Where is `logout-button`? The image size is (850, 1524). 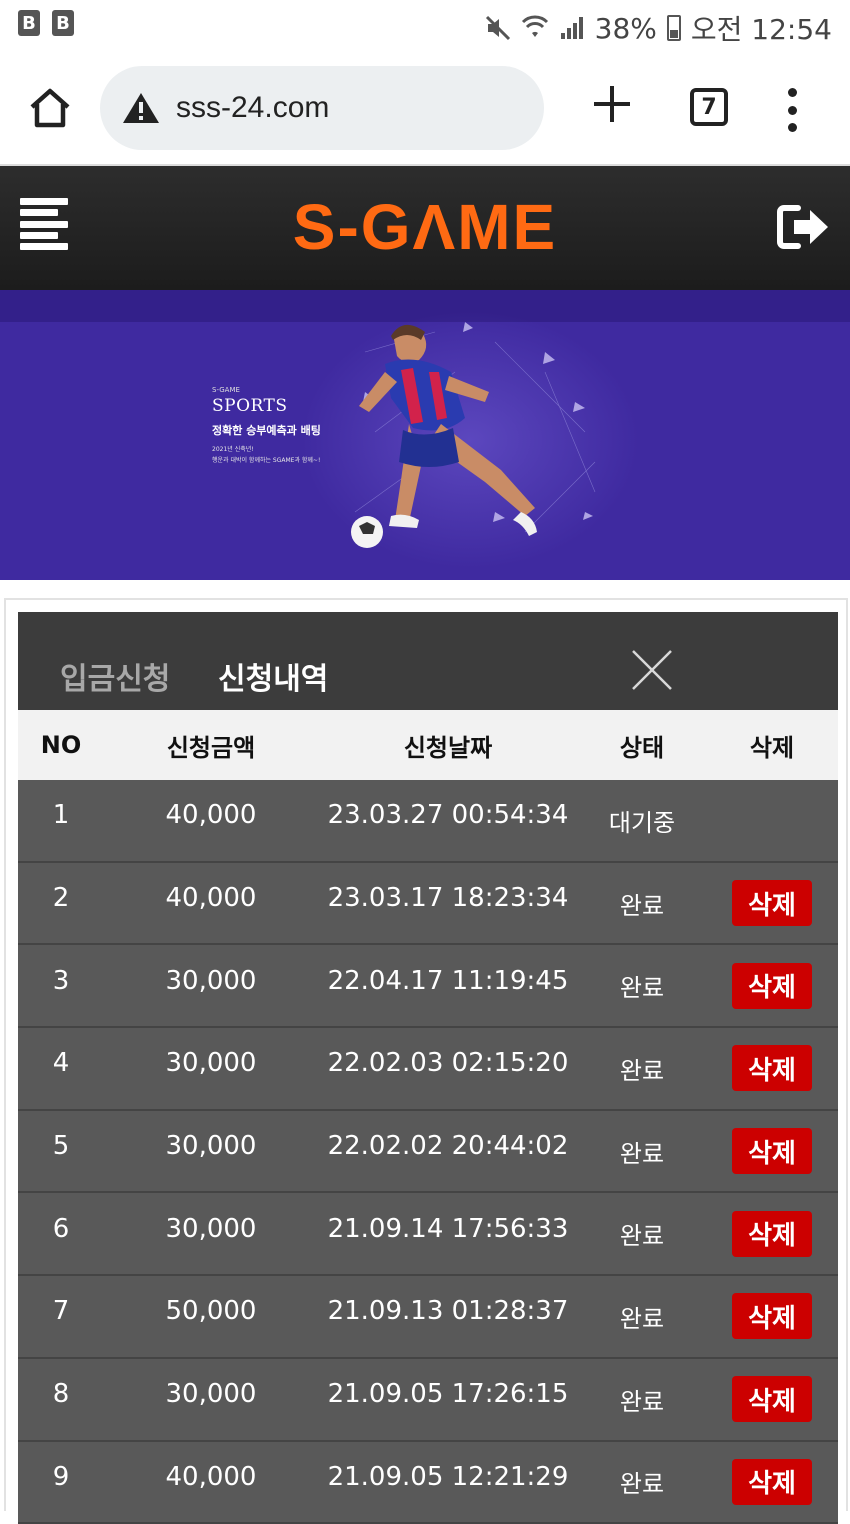 logout-button is located at coordinates (804, 227).